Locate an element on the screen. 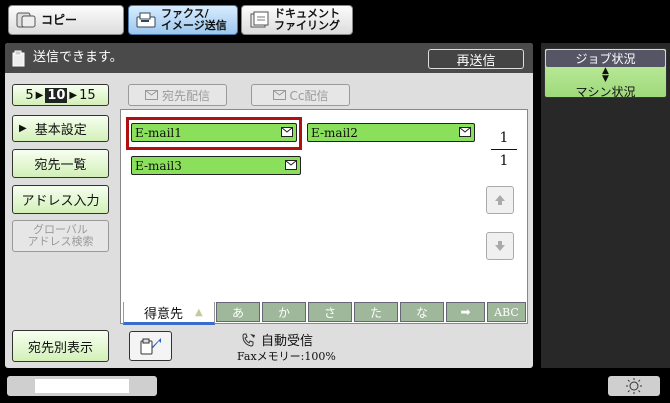 The height and width of the screenshot is (403, 670). up-triangle-icon: ▲ is located at coordinates (199, 312).